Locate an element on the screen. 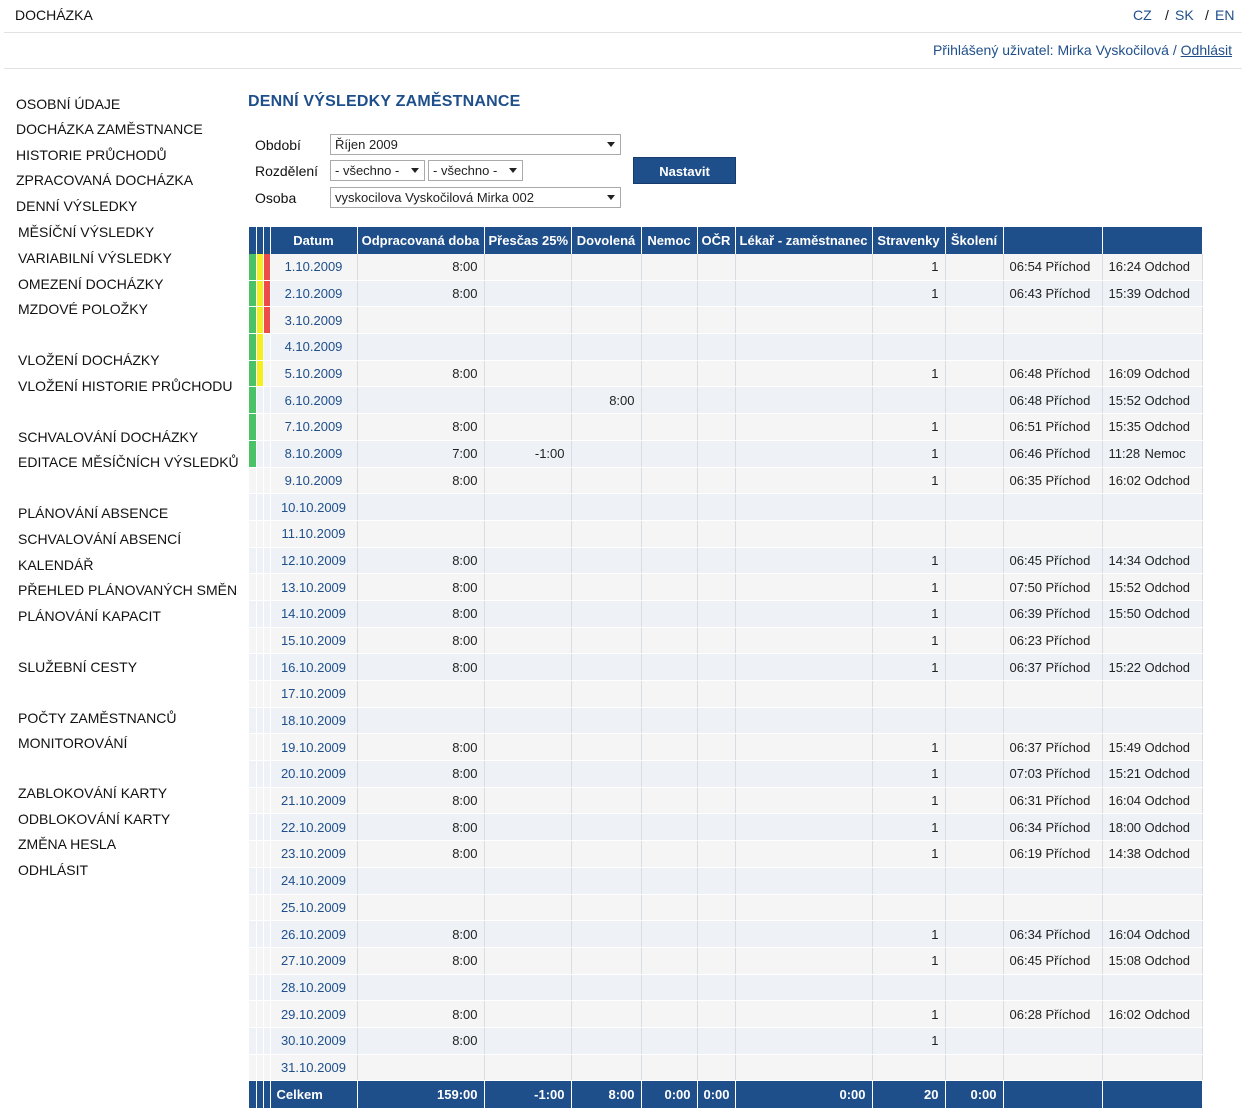 The image size is (1242, 1118). sidebar-item-omezeni-dochazky: OMEZENÍ DOCHÁZKY is located at coordinates (90, 284).